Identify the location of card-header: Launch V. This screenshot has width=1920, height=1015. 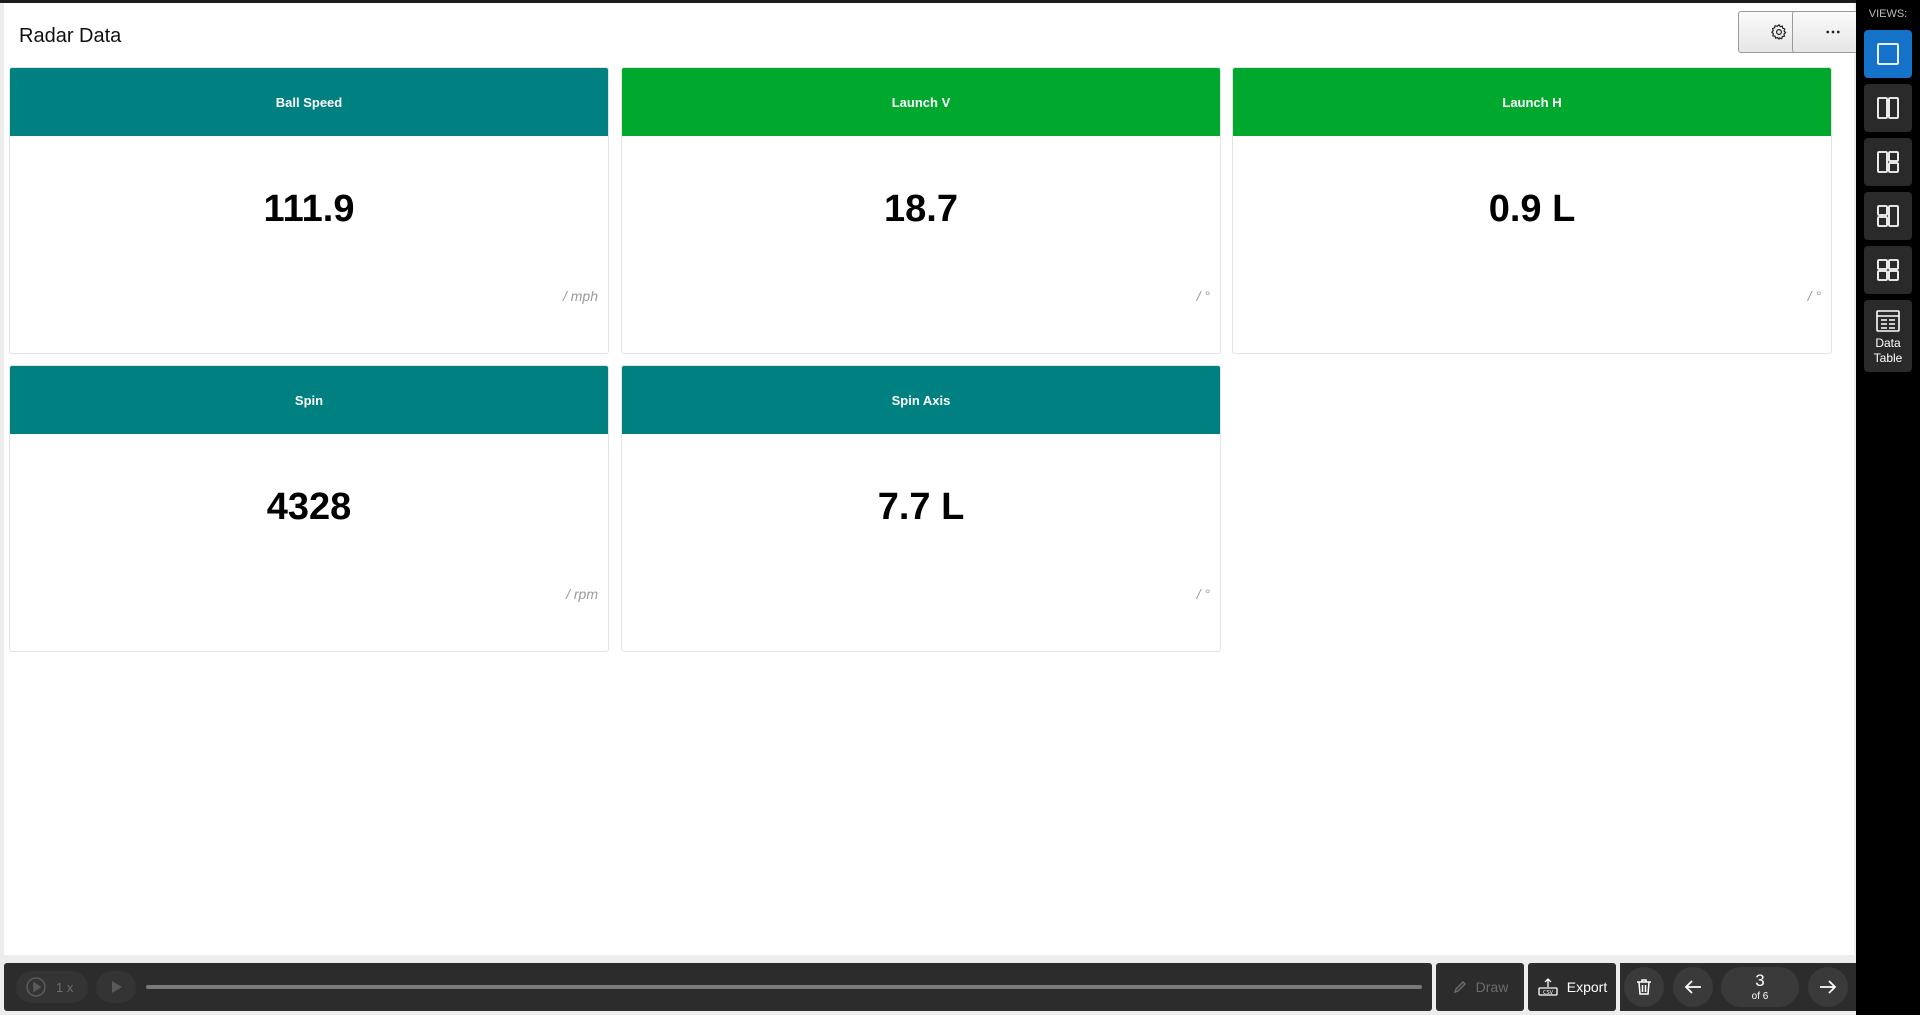
(921, 102).